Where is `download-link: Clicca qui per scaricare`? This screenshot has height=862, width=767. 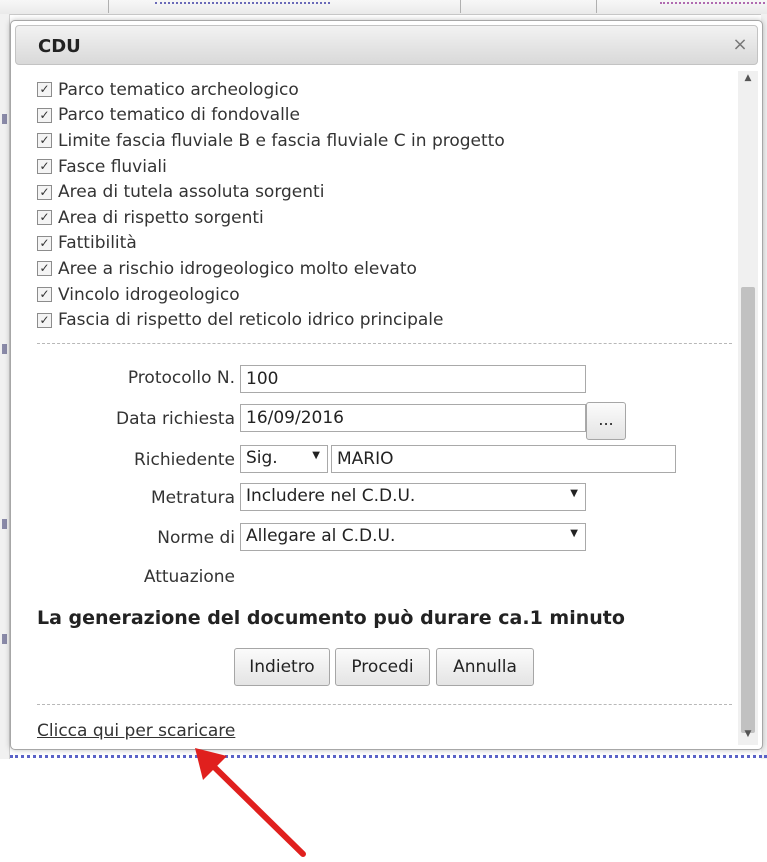 download-link: Clicca qui per scaricare is located at coordinates (136, 731).